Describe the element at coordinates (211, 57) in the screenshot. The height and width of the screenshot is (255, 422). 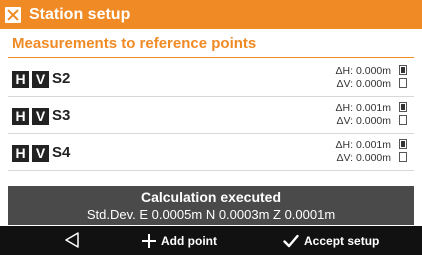
I see `section-divider` at that location.